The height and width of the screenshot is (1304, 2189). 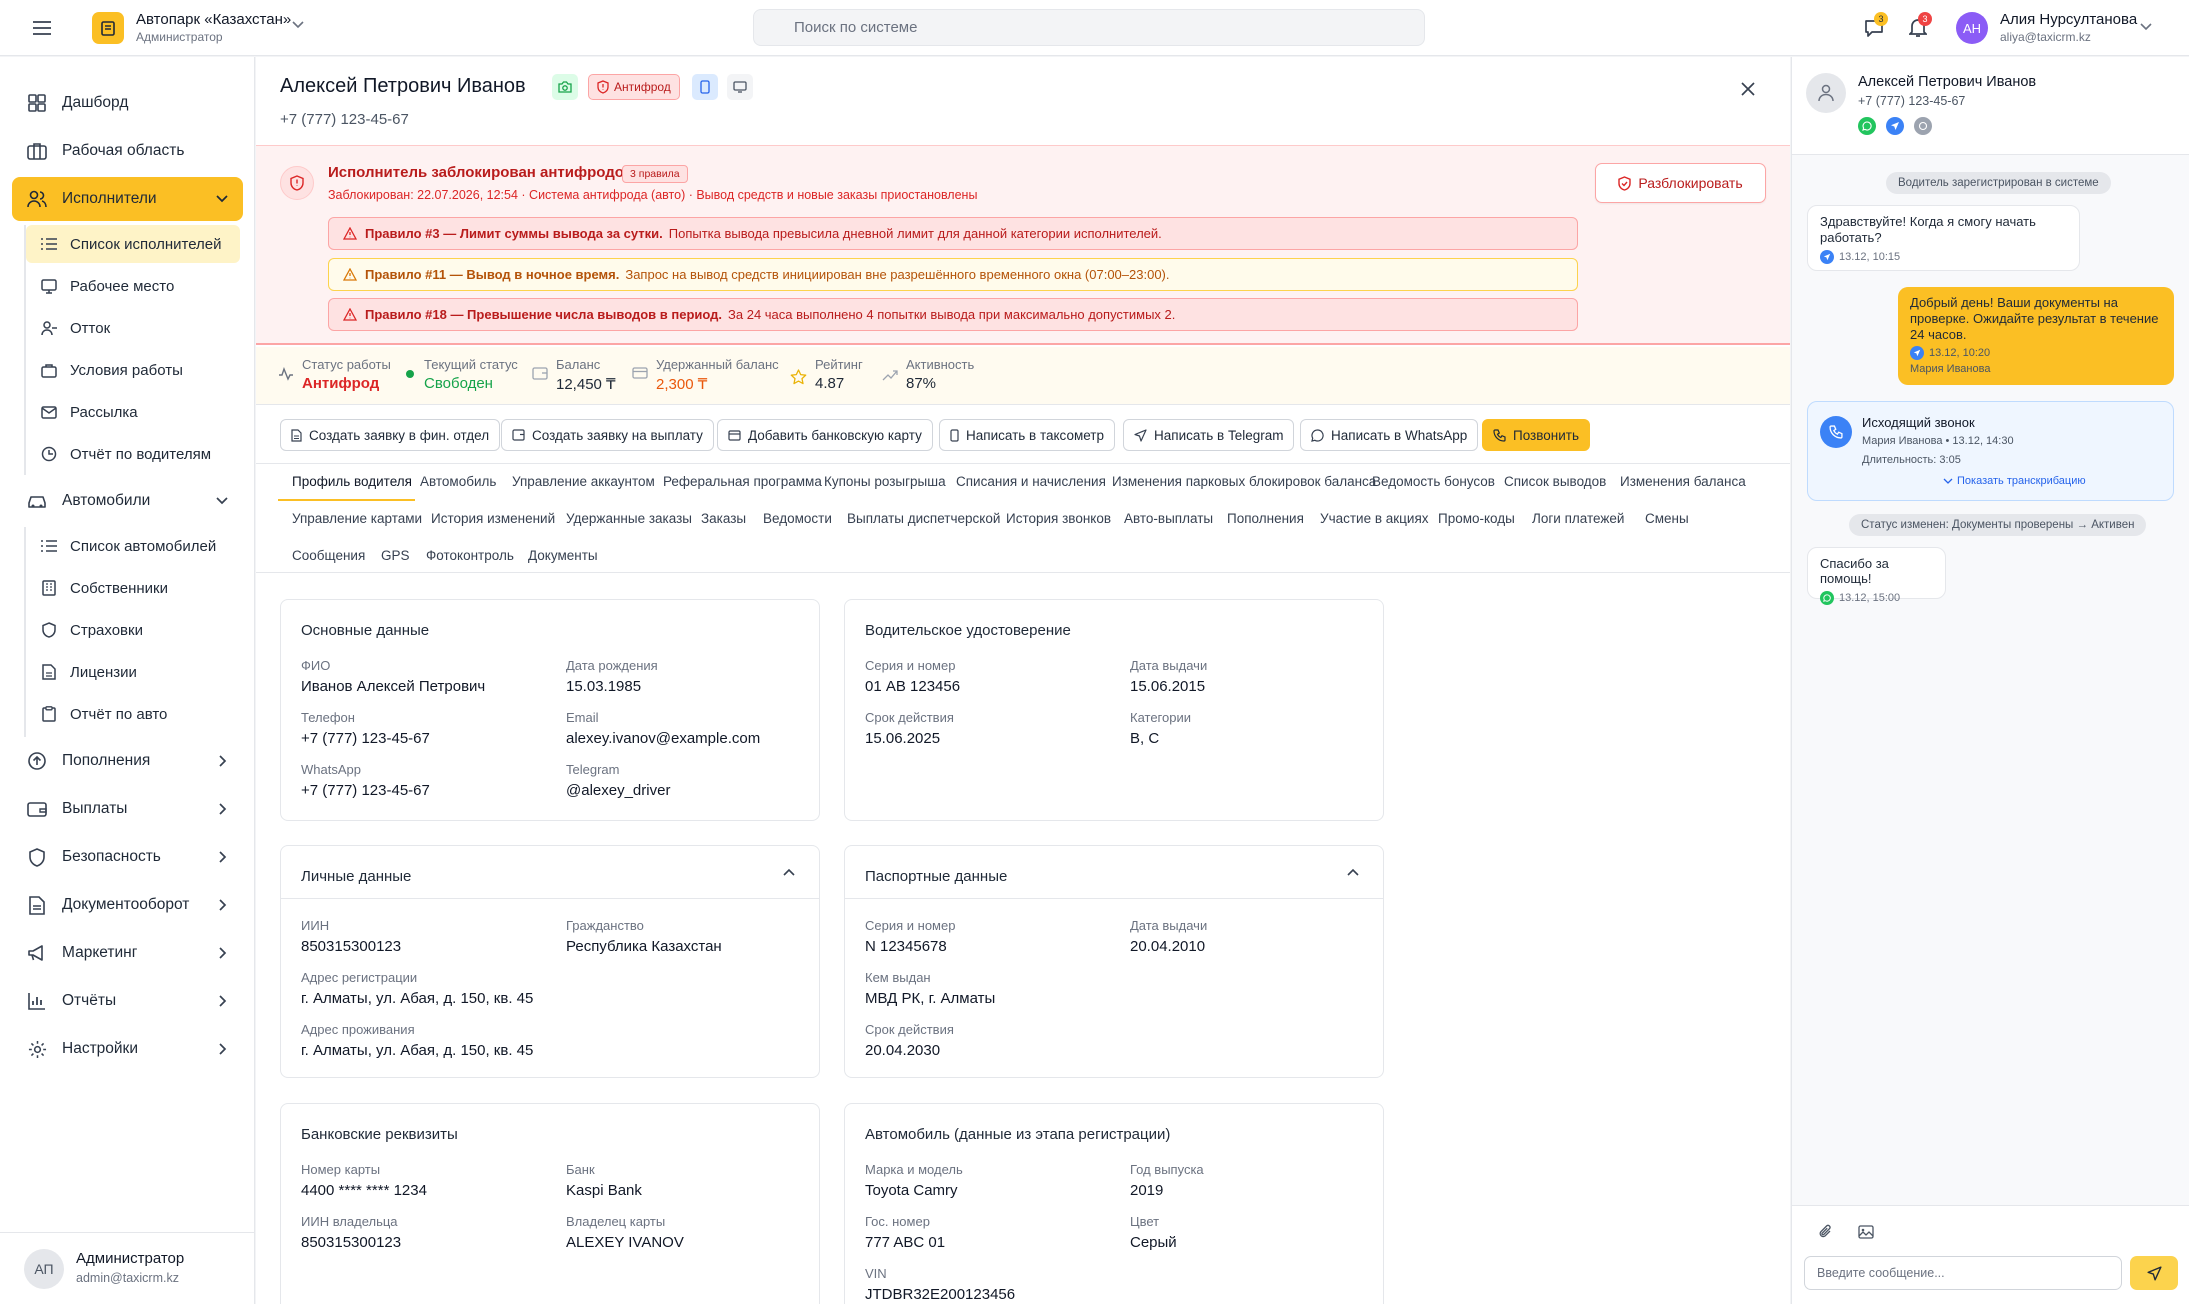 What do you see at coordinates (825, 435) in the screenshot?
I see `add-bank-card-button: Добавить банковскую карту` at bounding box center [825, 435].